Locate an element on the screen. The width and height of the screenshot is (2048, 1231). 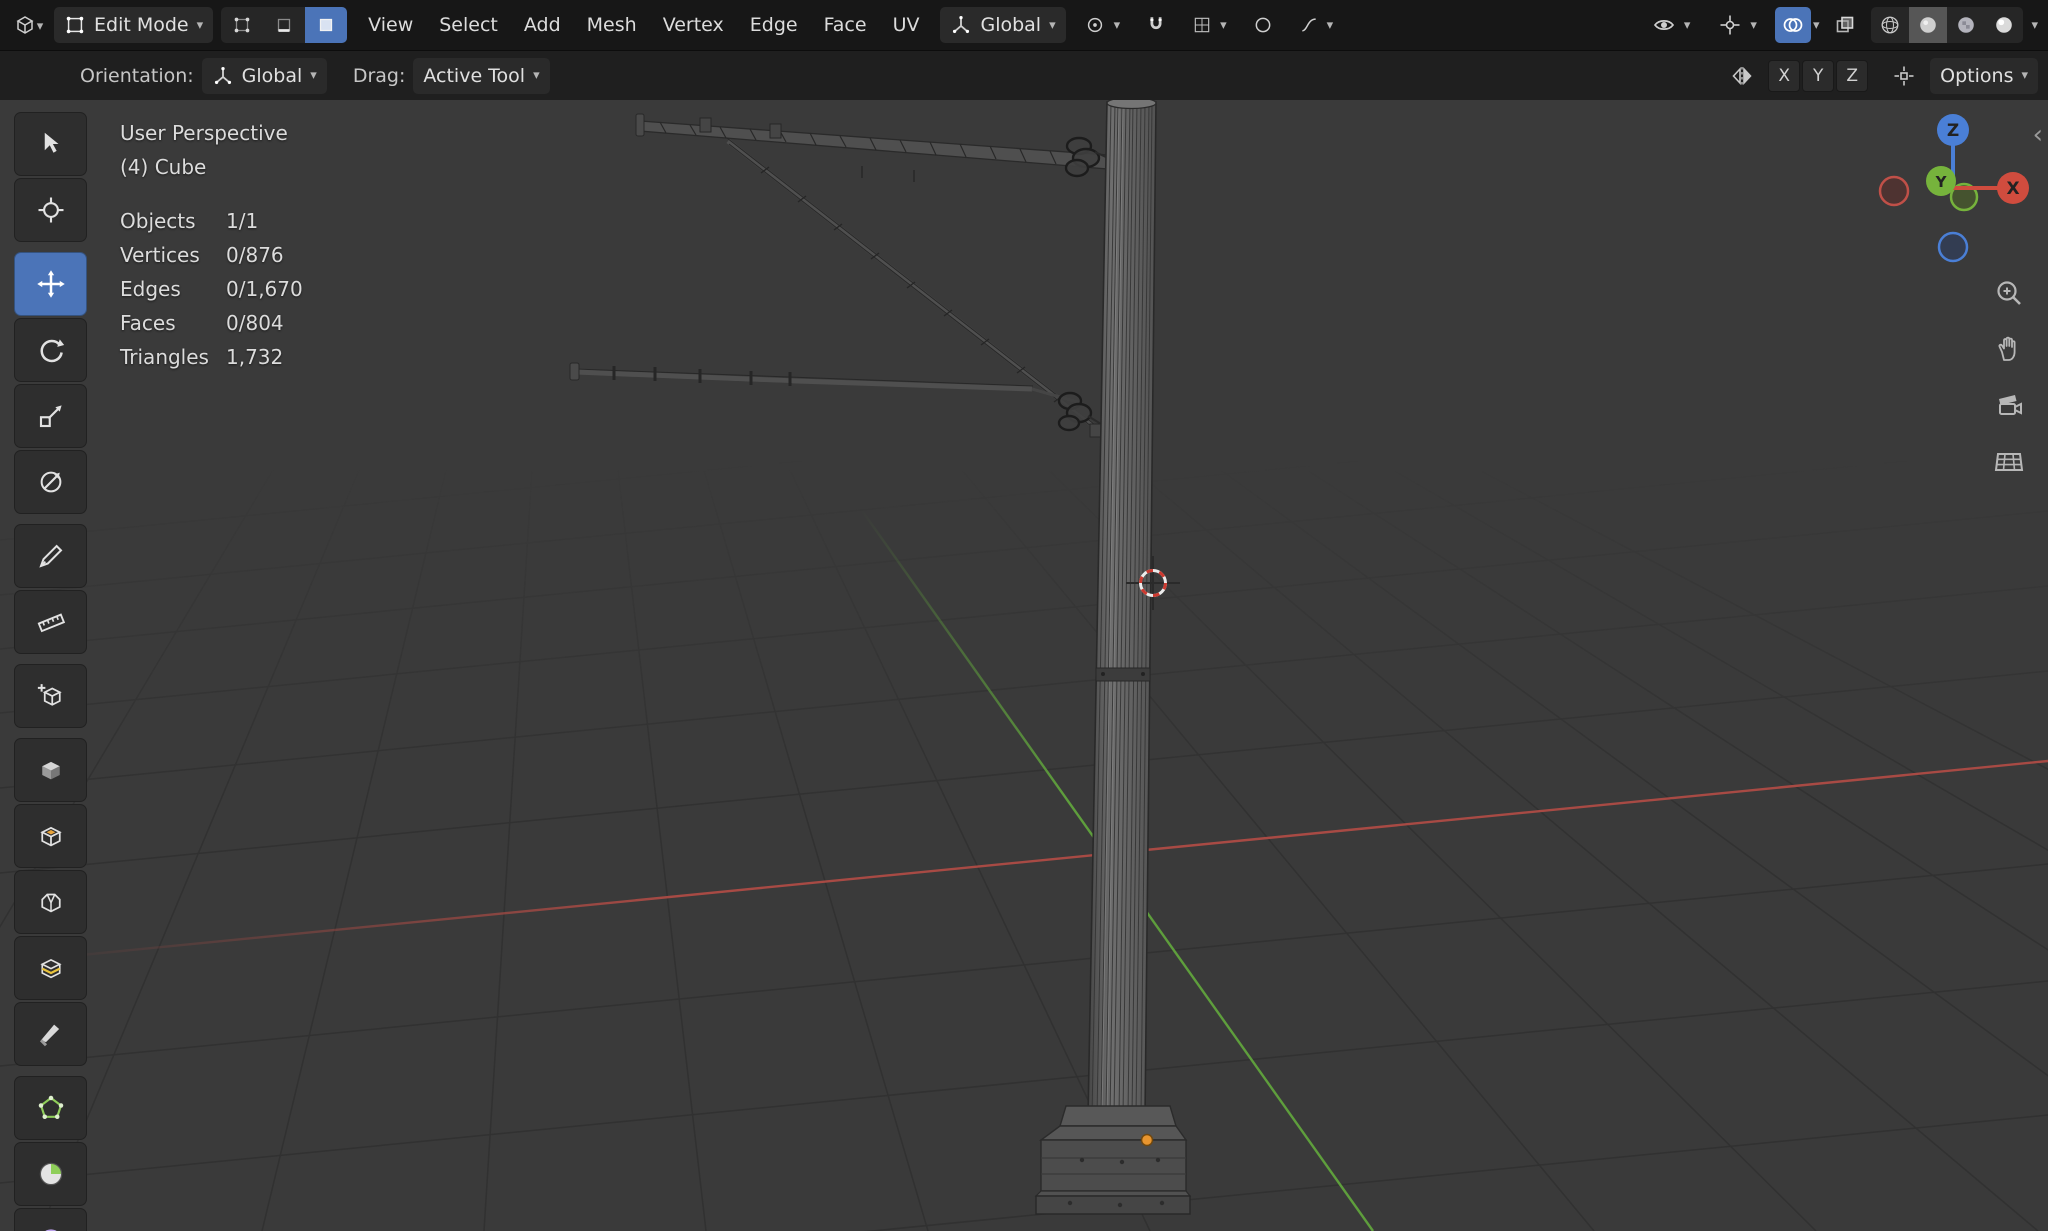
solid-shading-icon is located at coordinates (1928, 25).